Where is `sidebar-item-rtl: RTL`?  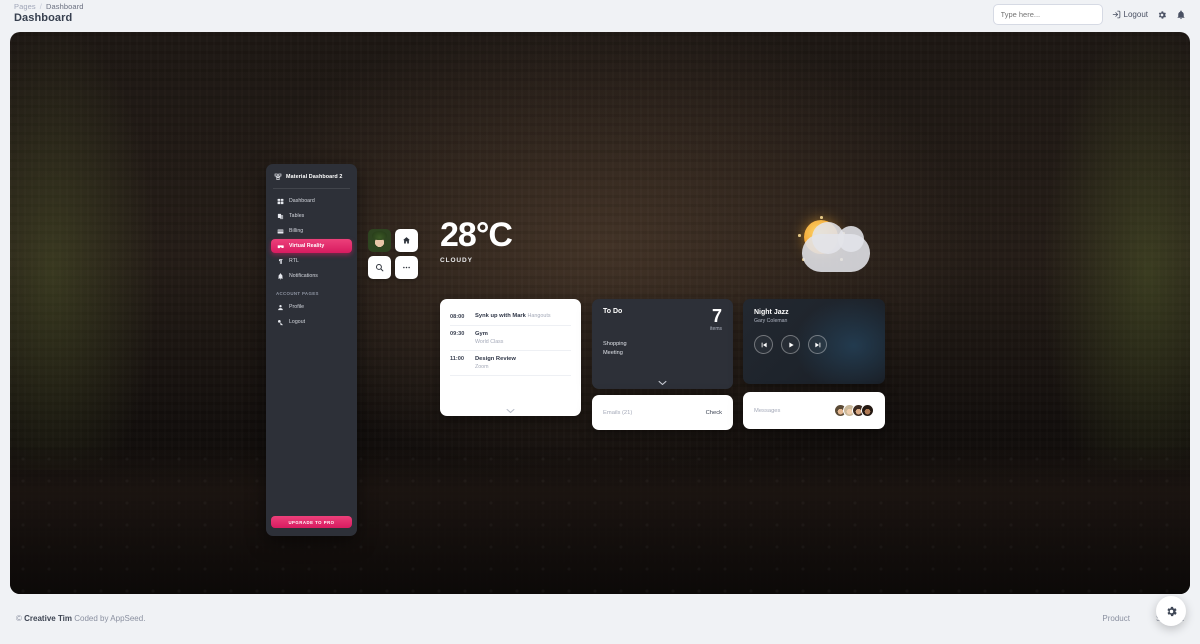
sidebar-item-rtl: RTL is located at coordinates (311, 261).